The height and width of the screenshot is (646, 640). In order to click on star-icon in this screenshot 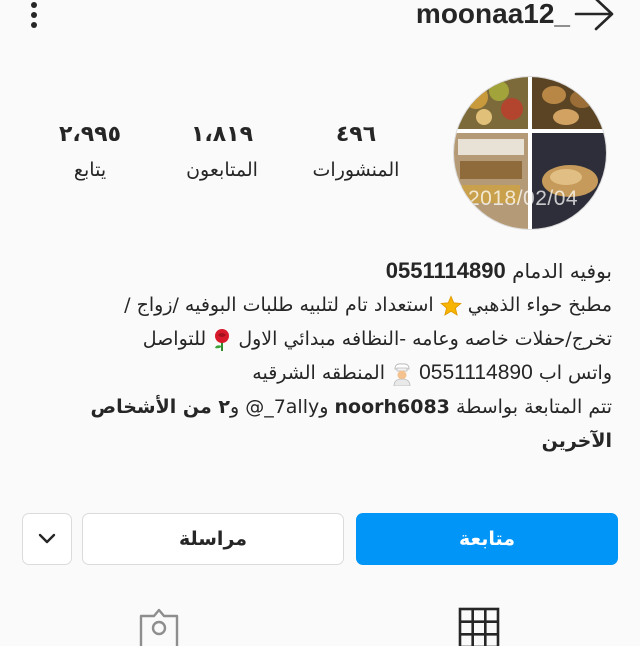, I will do `click(450, 305)`.